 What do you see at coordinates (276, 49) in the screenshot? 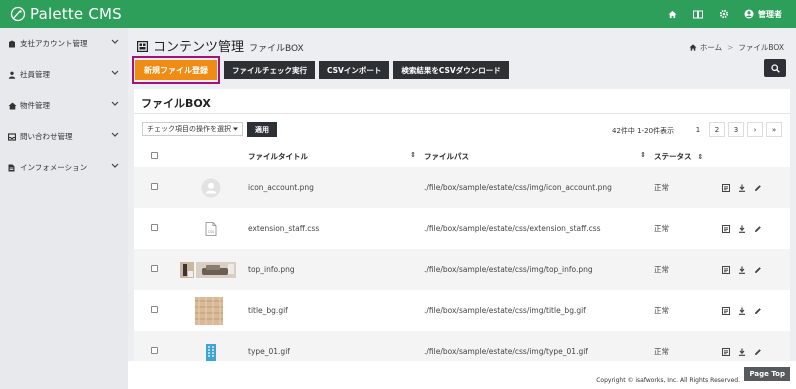
I see `page-title-sub: ファイルBOX` at bounding box center [276, 49].